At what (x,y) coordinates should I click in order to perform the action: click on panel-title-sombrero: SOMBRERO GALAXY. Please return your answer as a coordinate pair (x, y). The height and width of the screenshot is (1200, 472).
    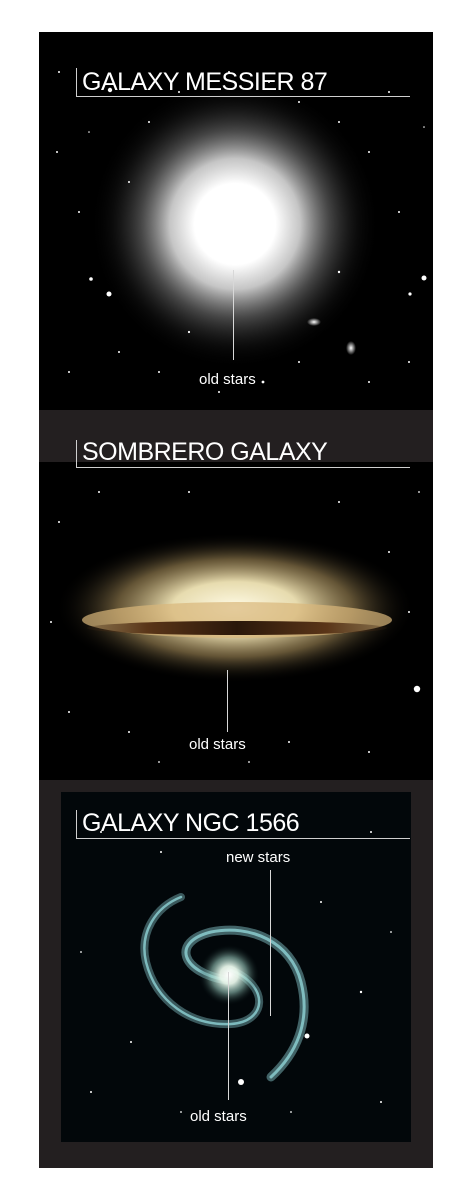
    Looking at the image, I should click on (205, 452).